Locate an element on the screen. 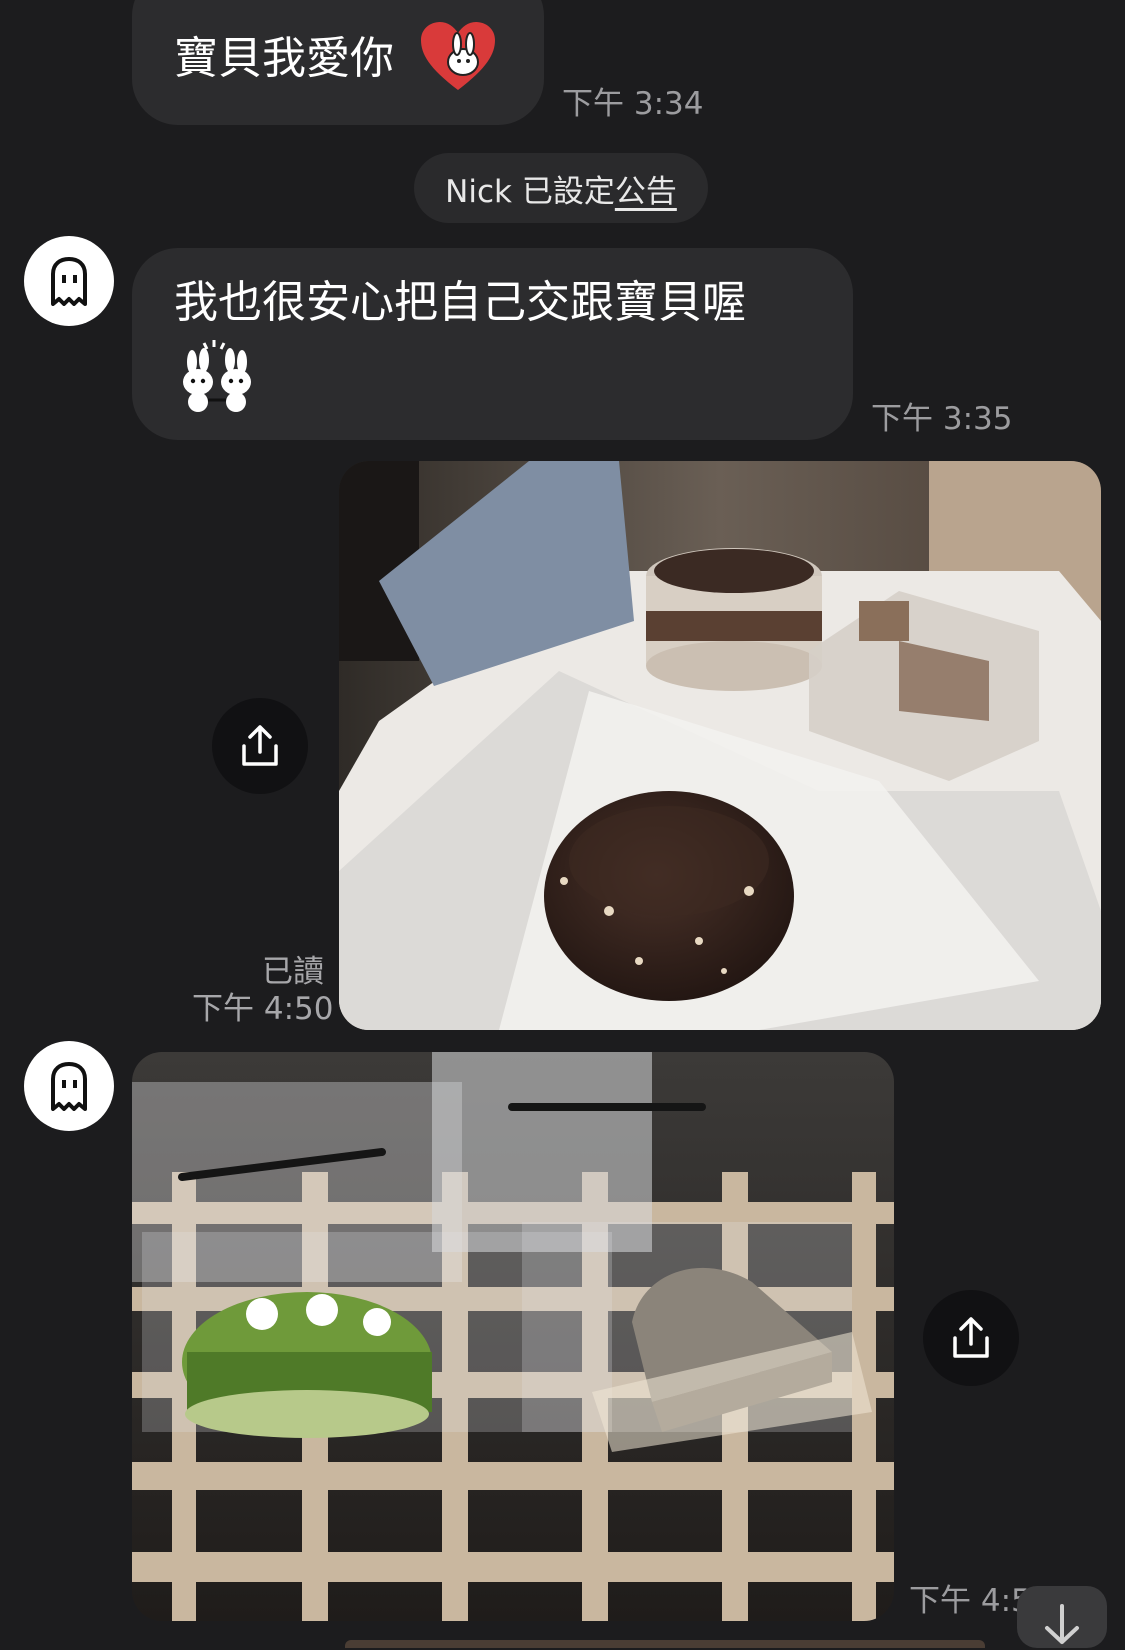  scroll-to-bottom-button is located at coordinates (1062, 1617).